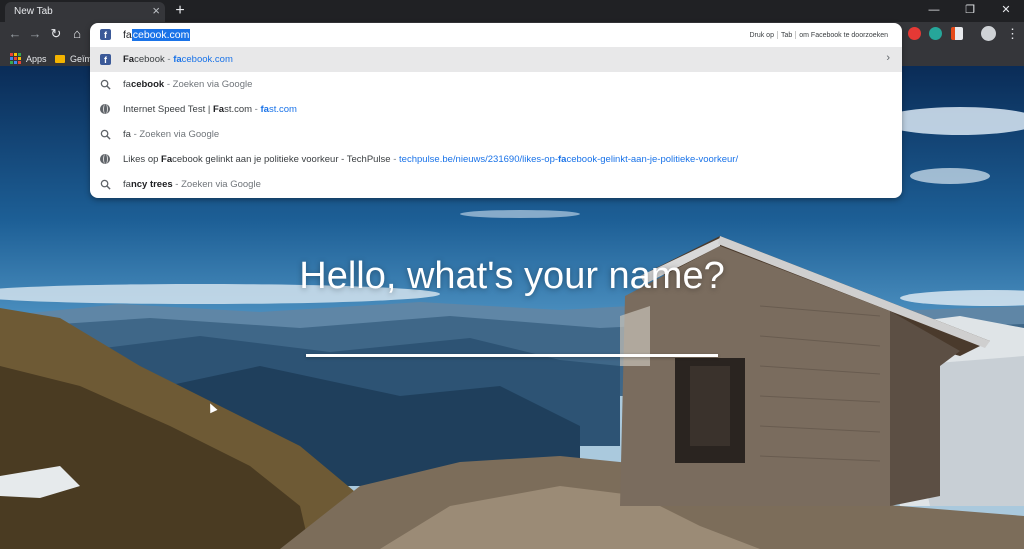  Describe the element at coordinates (35, 34) in the screenshot. I see `forward-icon: →` at that location.